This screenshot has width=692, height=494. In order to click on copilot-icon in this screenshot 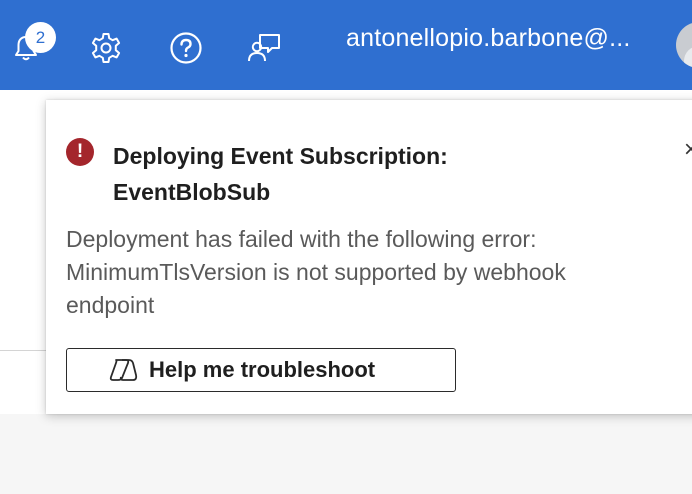, I will do `click(123, 370)`.